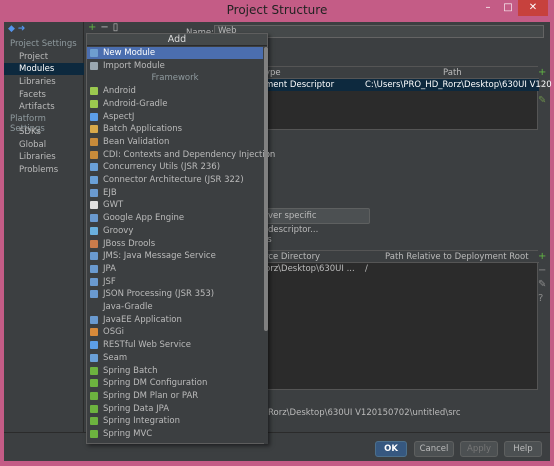  I want to click on menu-item-cdi-contexts-and-dependency-injection: CDI: Contexts and Dependency Injection, so click(181, 155).